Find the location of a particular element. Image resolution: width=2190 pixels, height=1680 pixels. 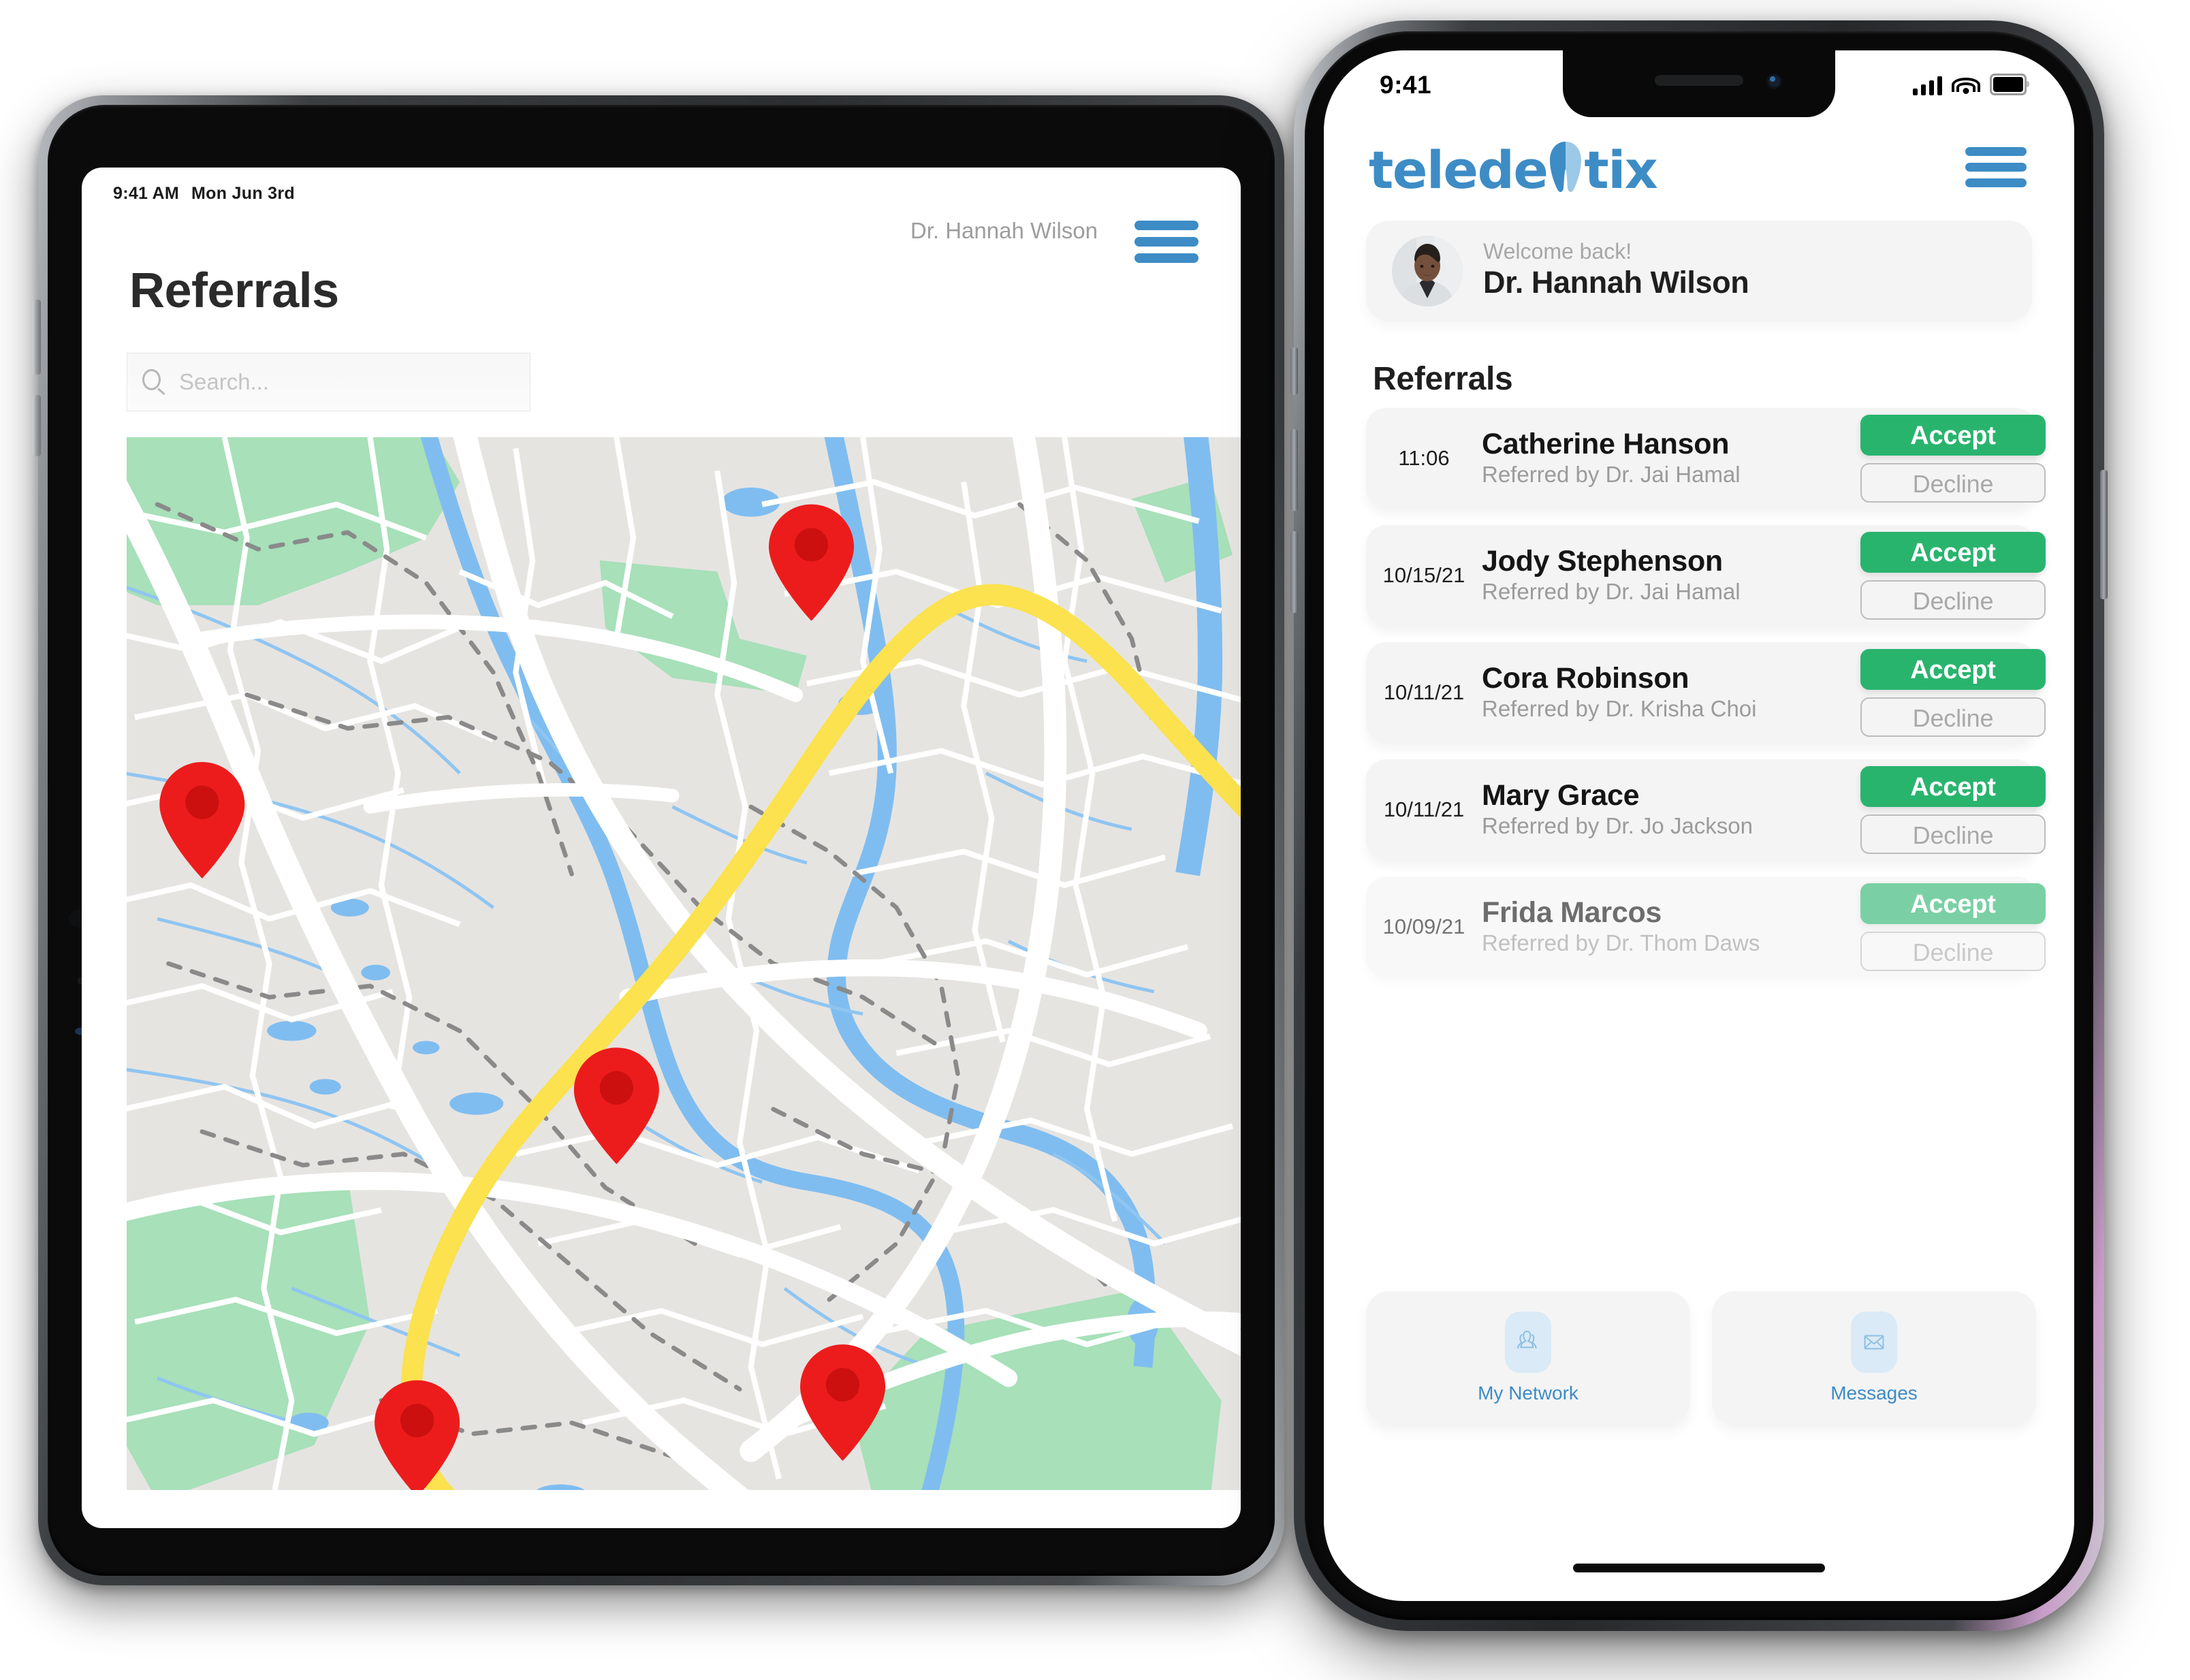

avatar is located at coordinates (1427, 271).